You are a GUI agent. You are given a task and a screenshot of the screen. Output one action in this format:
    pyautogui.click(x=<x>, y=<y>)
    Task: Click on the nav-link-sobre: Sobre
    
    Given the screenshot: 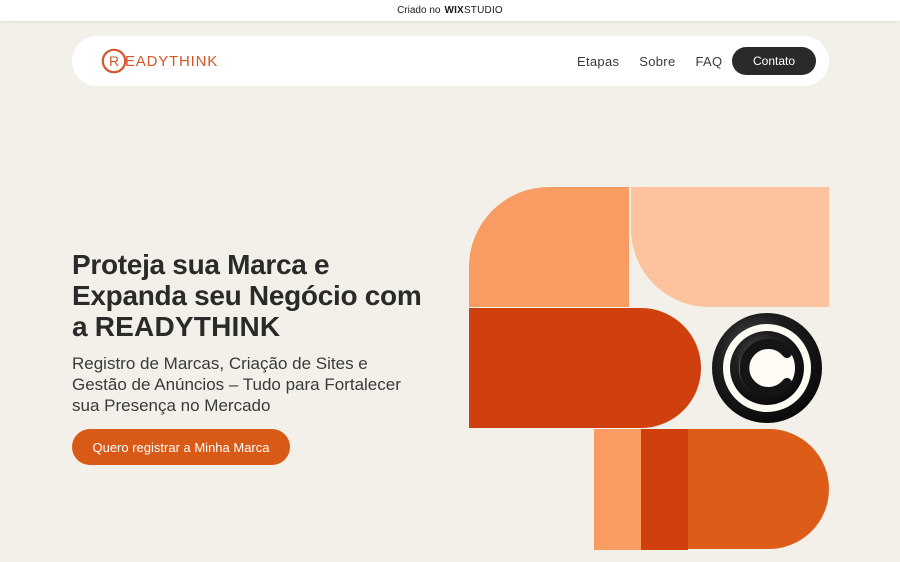 What is the action you would take?
    pyautogui.click(x=657, y=61)
    